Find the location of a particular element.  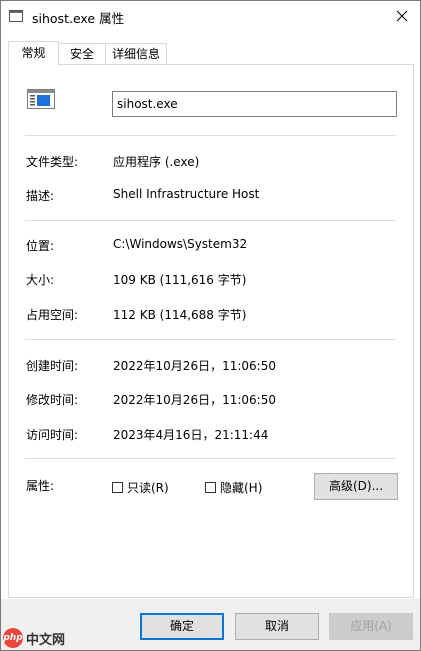

hidden-checkbox-label: 隐藏(H) is located at coordinates (241, 488).